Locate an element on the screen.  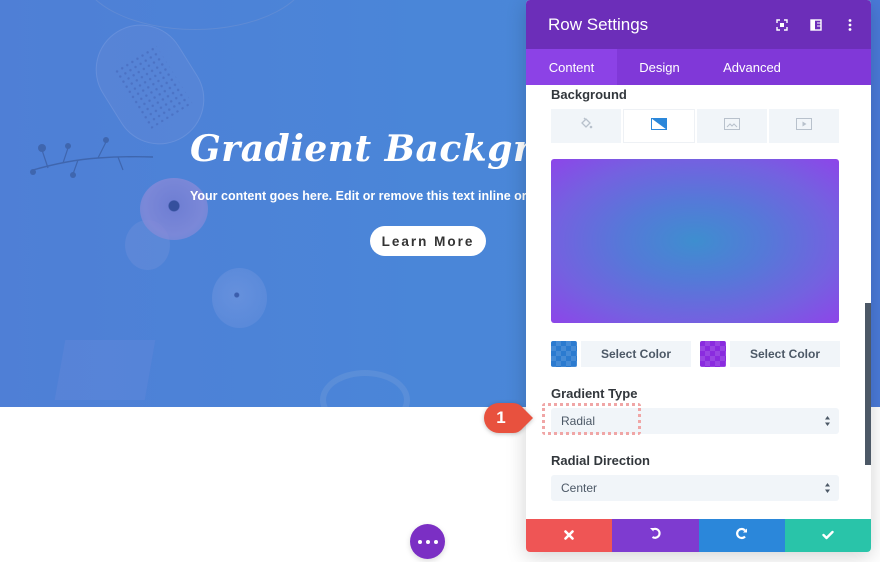
bg-tab-color is located at coordinates (586, 126).